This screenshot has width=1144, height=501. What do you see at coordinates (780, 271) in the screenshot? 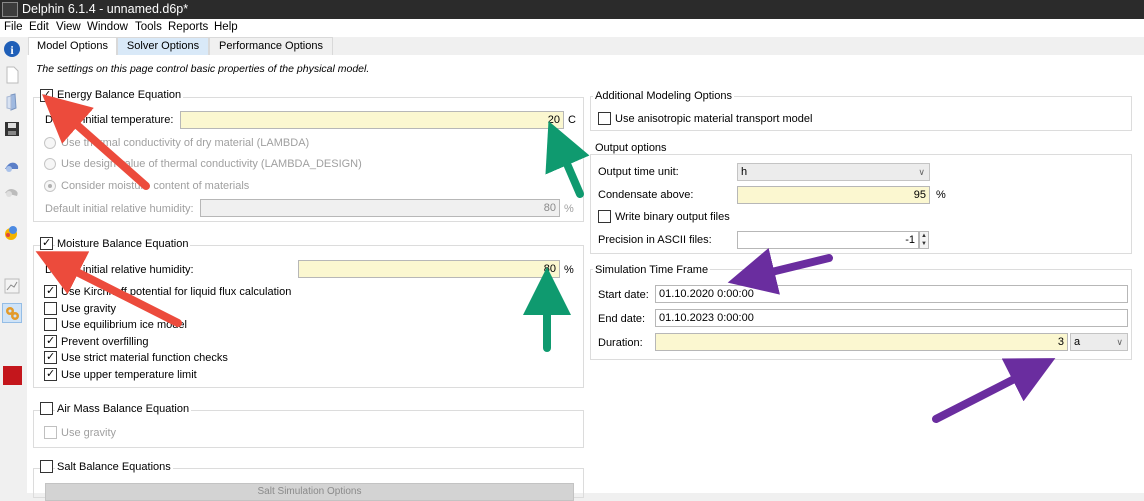
I see `purple-arrow-timeframe` at bounding box center [780, 271].